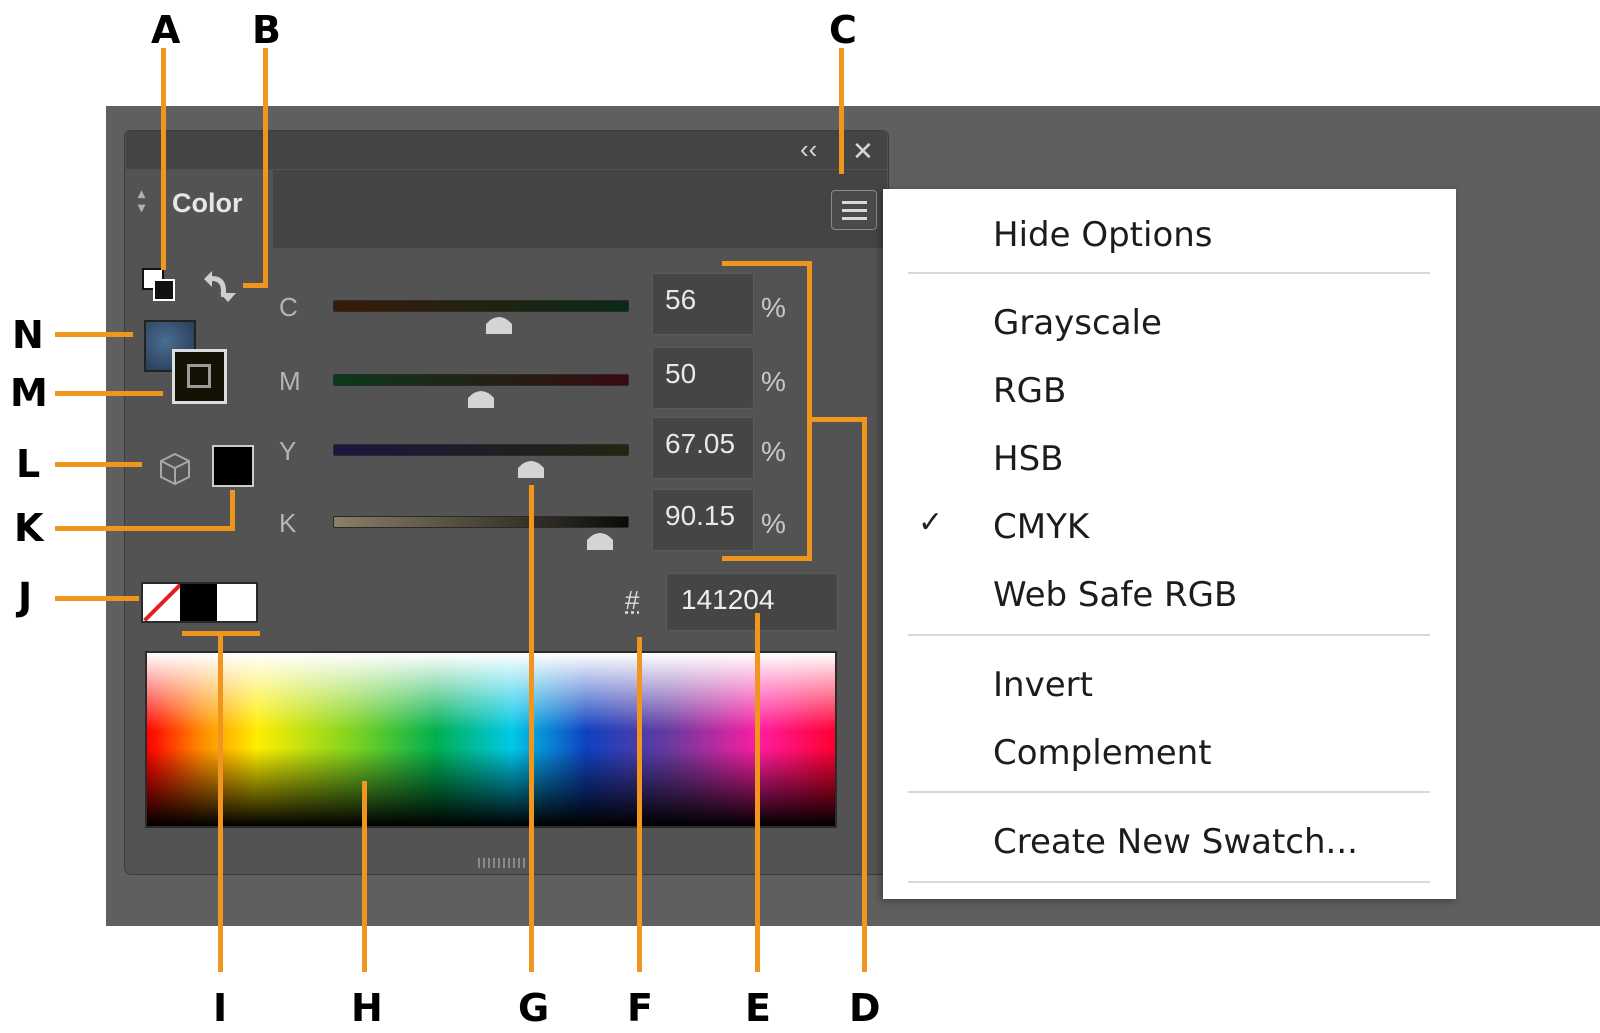 The width and height of the screenshot is (1600, 1033). I want to click on channel-value-input: 50, so click(703, 378).